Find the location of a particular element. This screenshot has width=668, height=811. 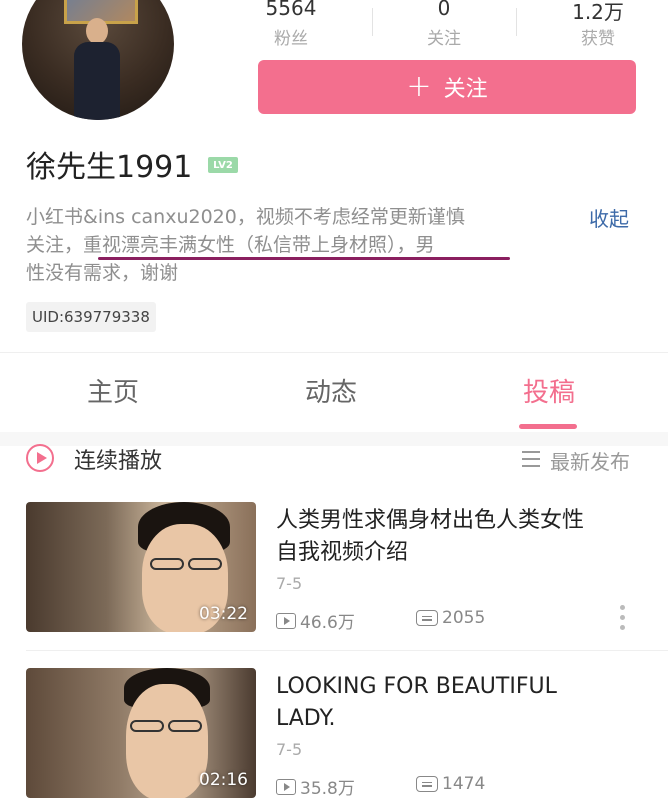

avatar-person-body is located at coordinates (97, 81).